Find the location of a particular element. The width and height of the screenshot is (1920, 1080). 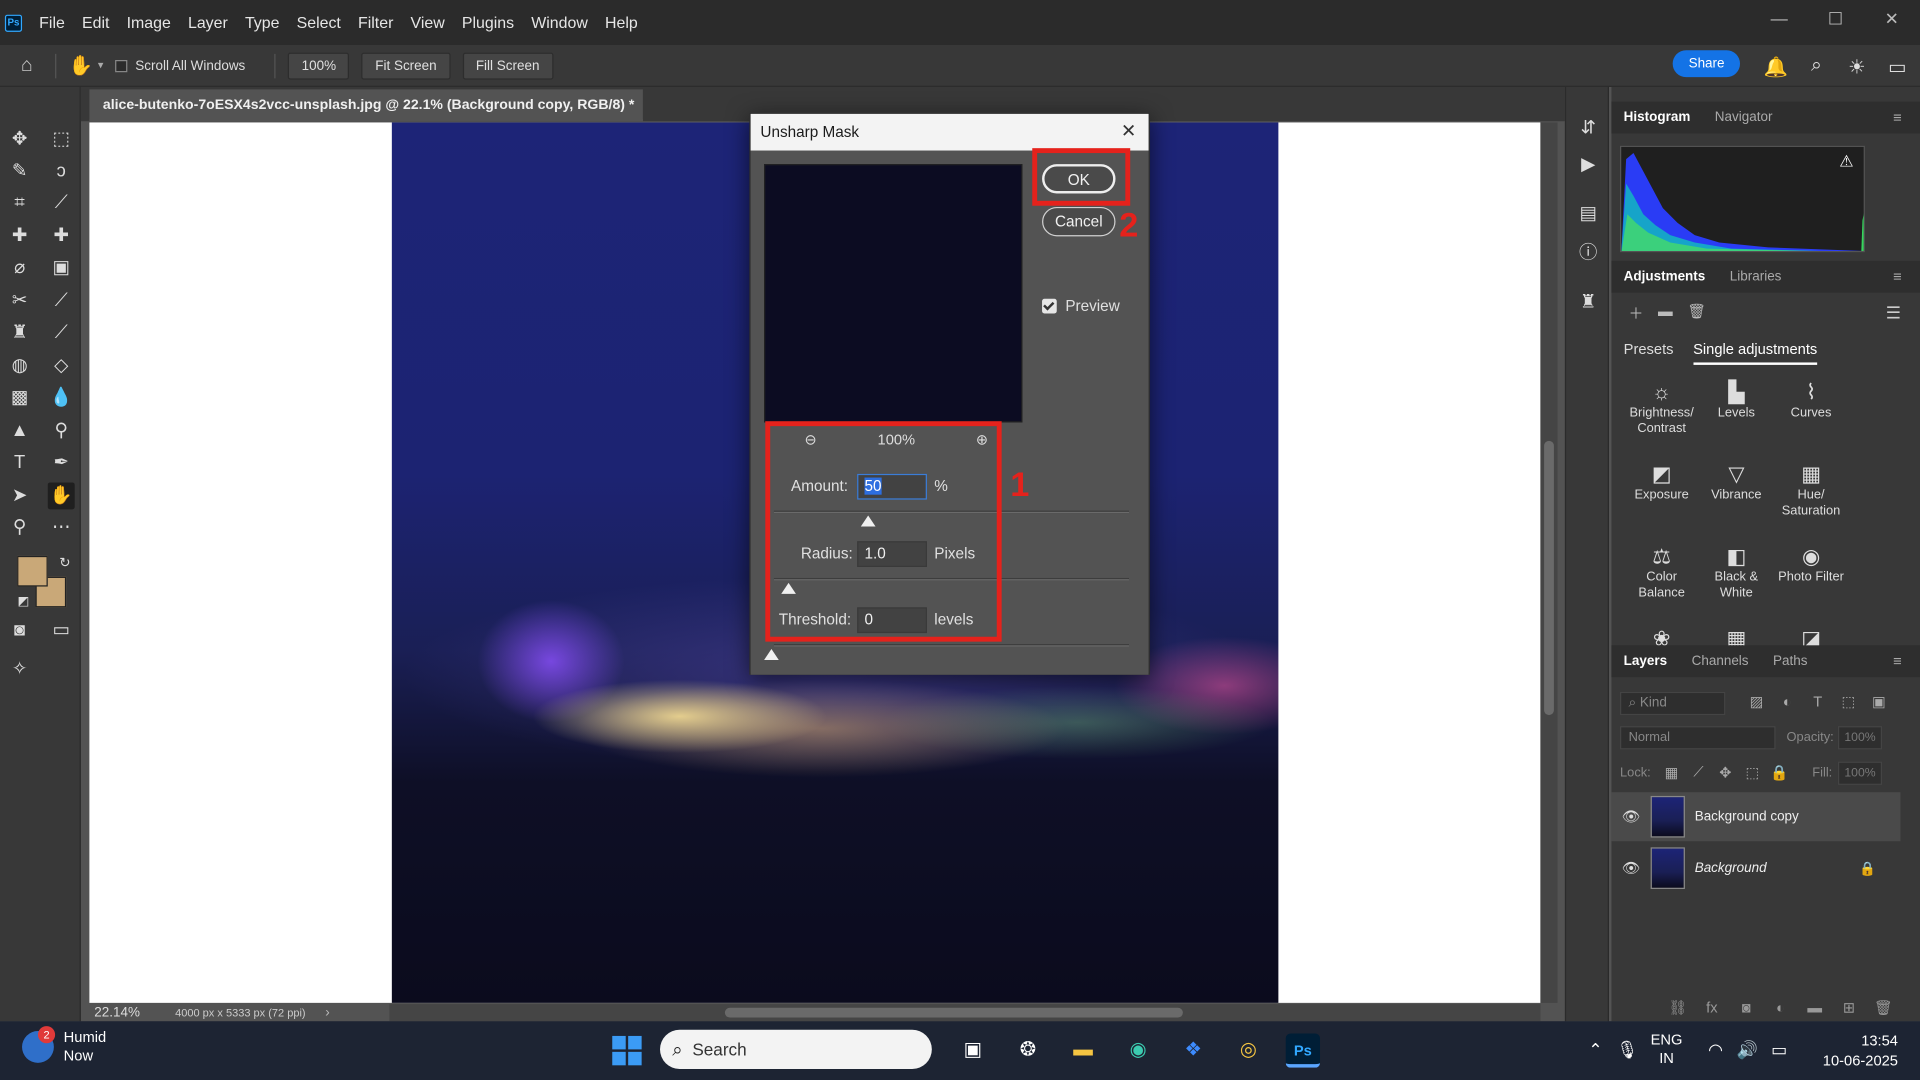

microphone-icon: 🎙 is located at coordinates (1627, 1049).